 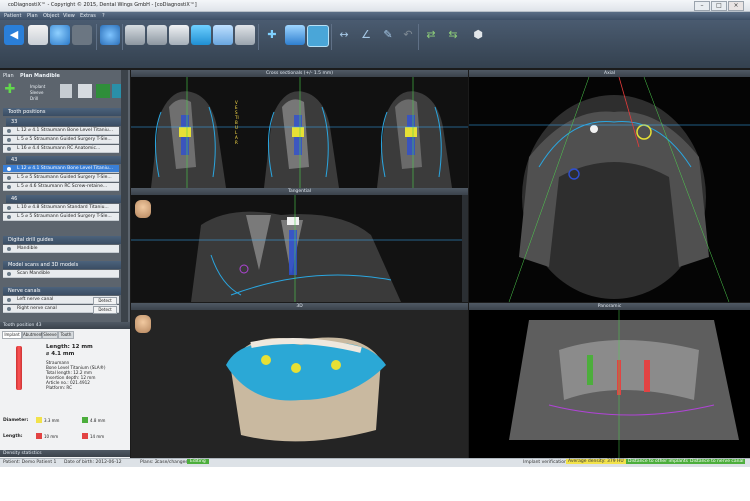 I want to click on status-editing: Editing, so click(x=198, y=461).